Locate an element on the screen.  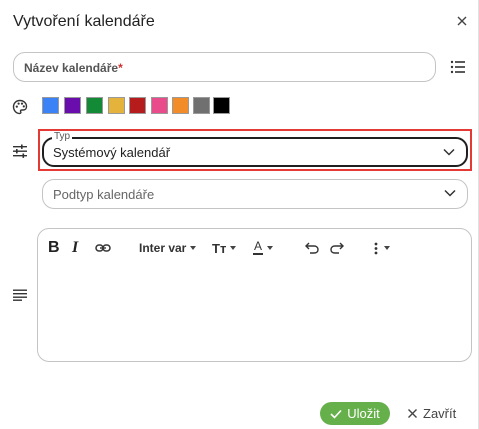
calendar-name-label: Název kalendáře* is located at coordinates (73, 68).